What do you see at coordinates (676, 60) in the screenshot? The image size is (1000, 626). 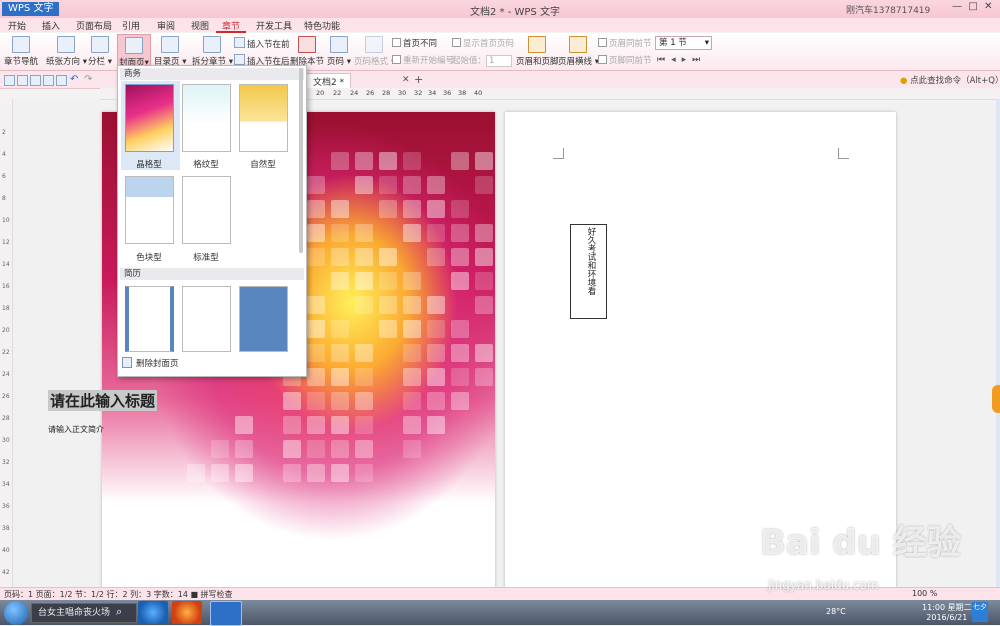 I see `prev-section-icon: ◂` at bounding box center [676, 60].